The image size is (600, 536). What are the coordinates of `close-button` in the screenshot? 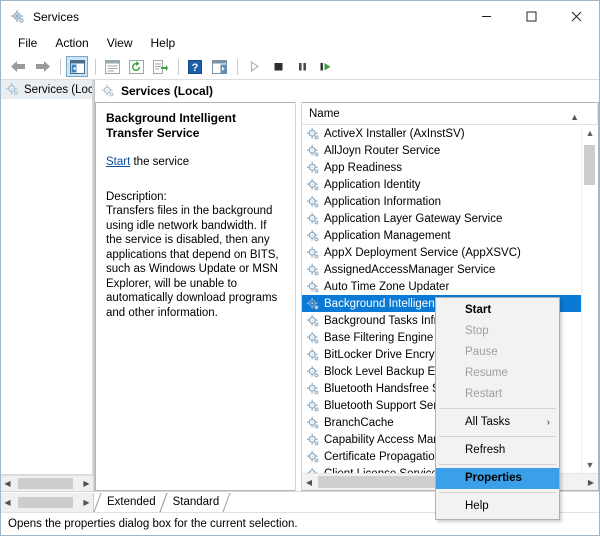 It's located at (576, 16).